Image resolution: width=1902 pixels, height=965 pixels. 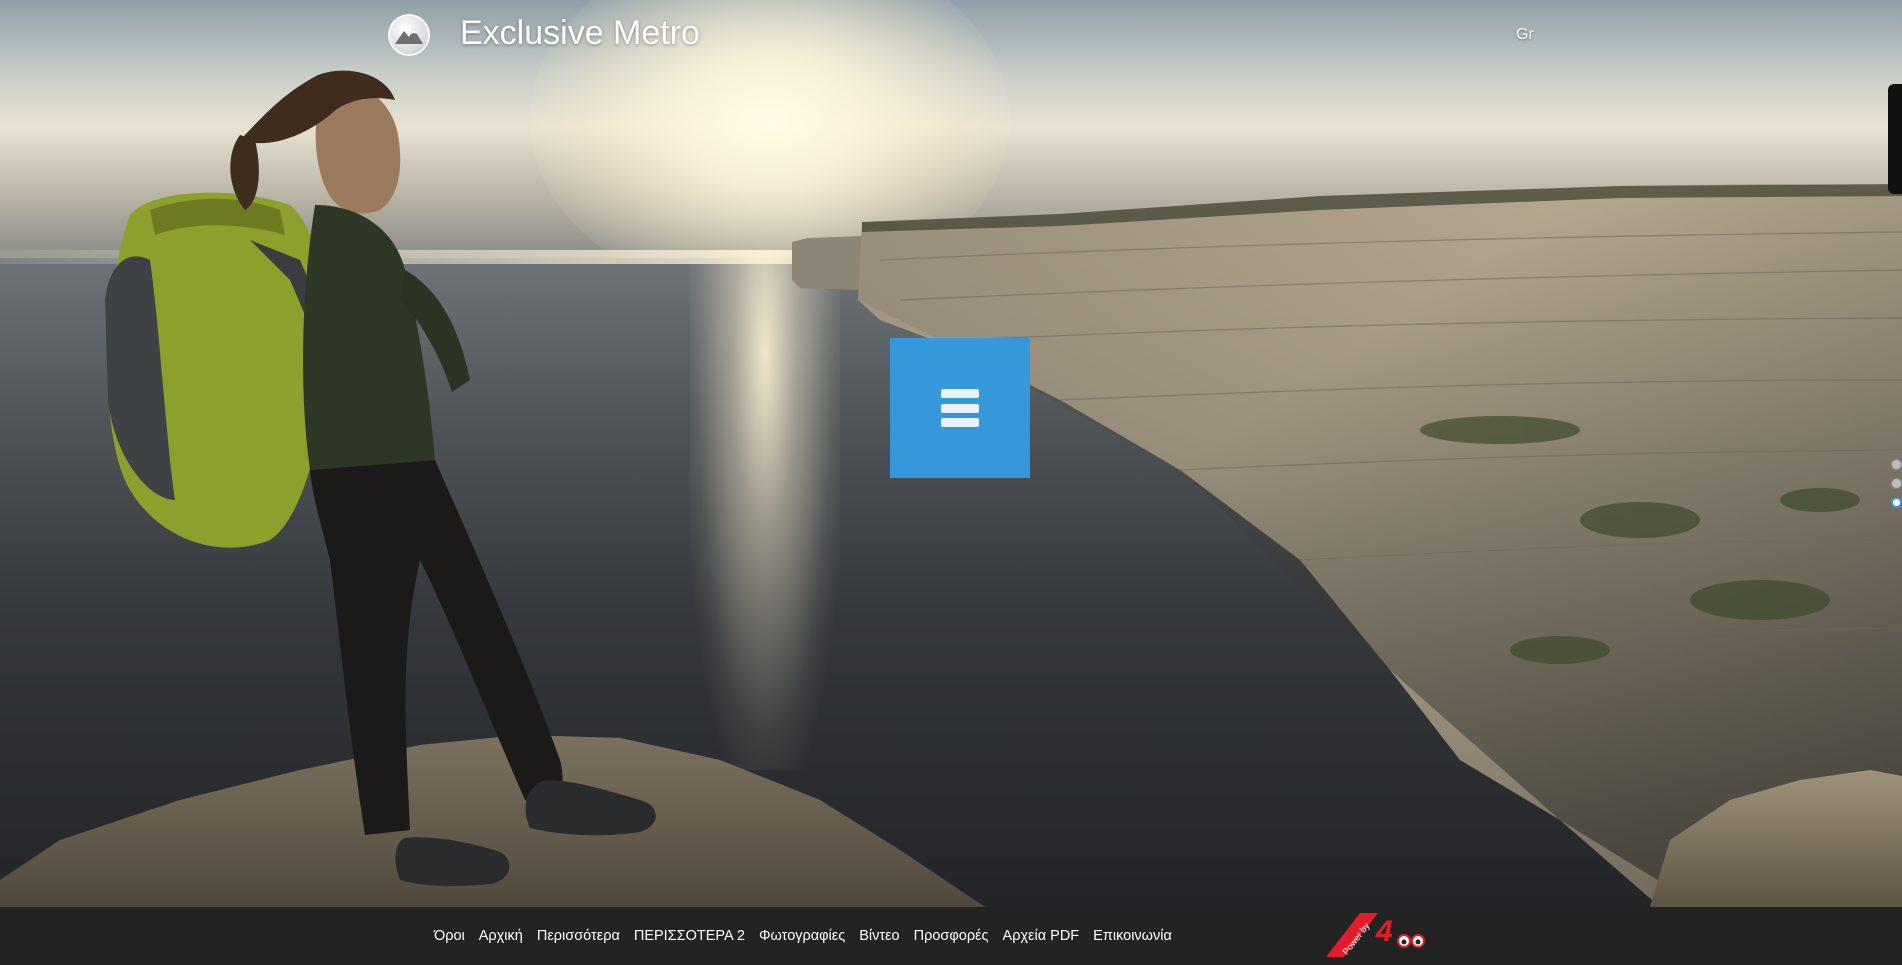 I want to click on language-switcher: Gr, so click(x=1525, y=35).